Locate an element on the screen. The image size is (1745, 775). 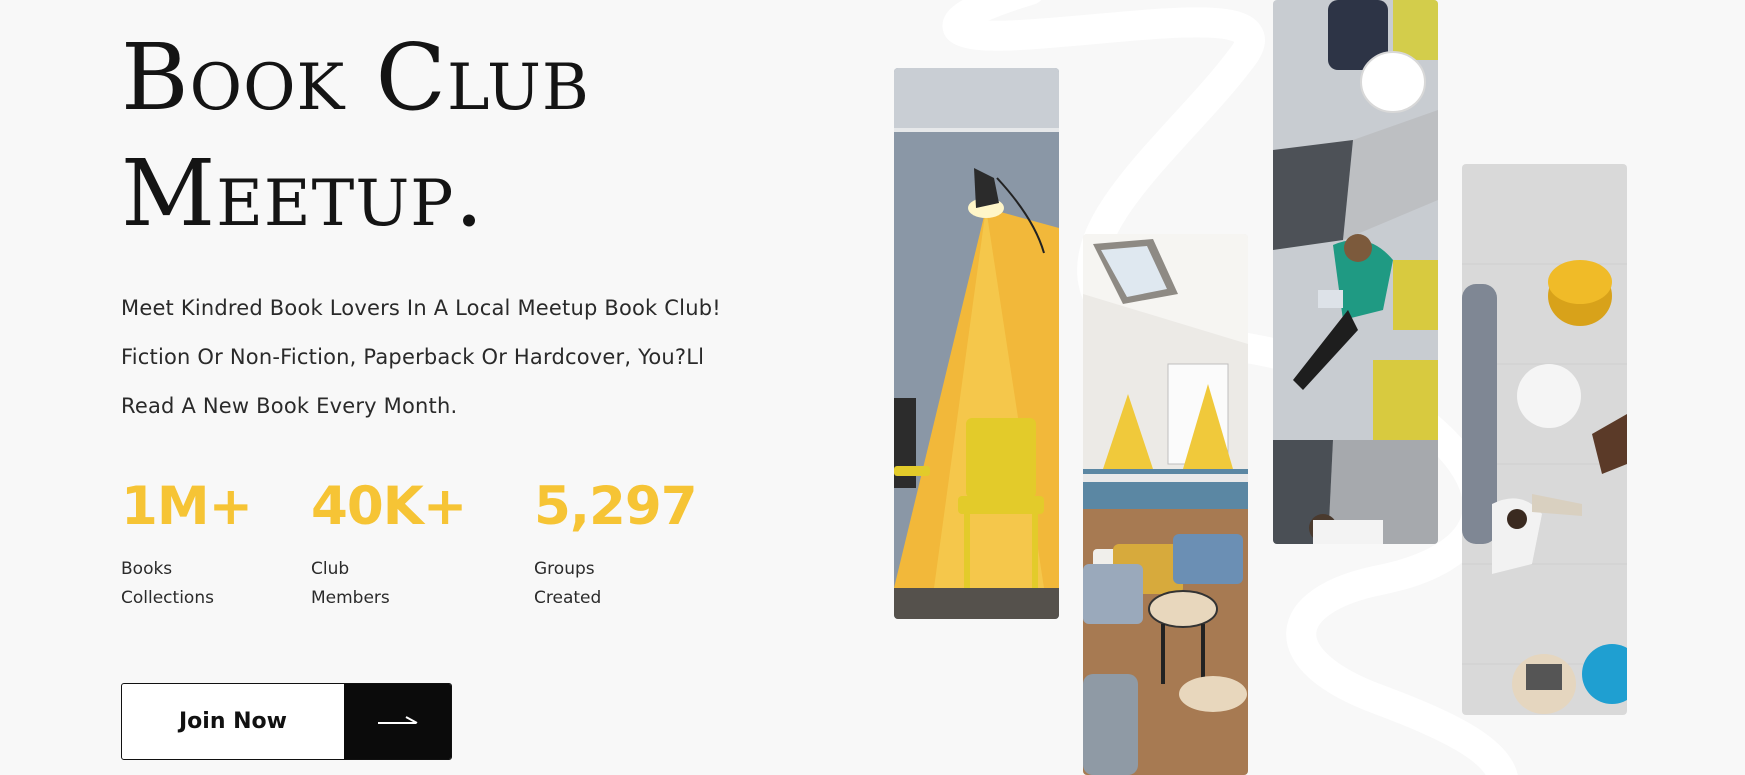
long-arrow-right-icon is located at coordinates (397, 719).